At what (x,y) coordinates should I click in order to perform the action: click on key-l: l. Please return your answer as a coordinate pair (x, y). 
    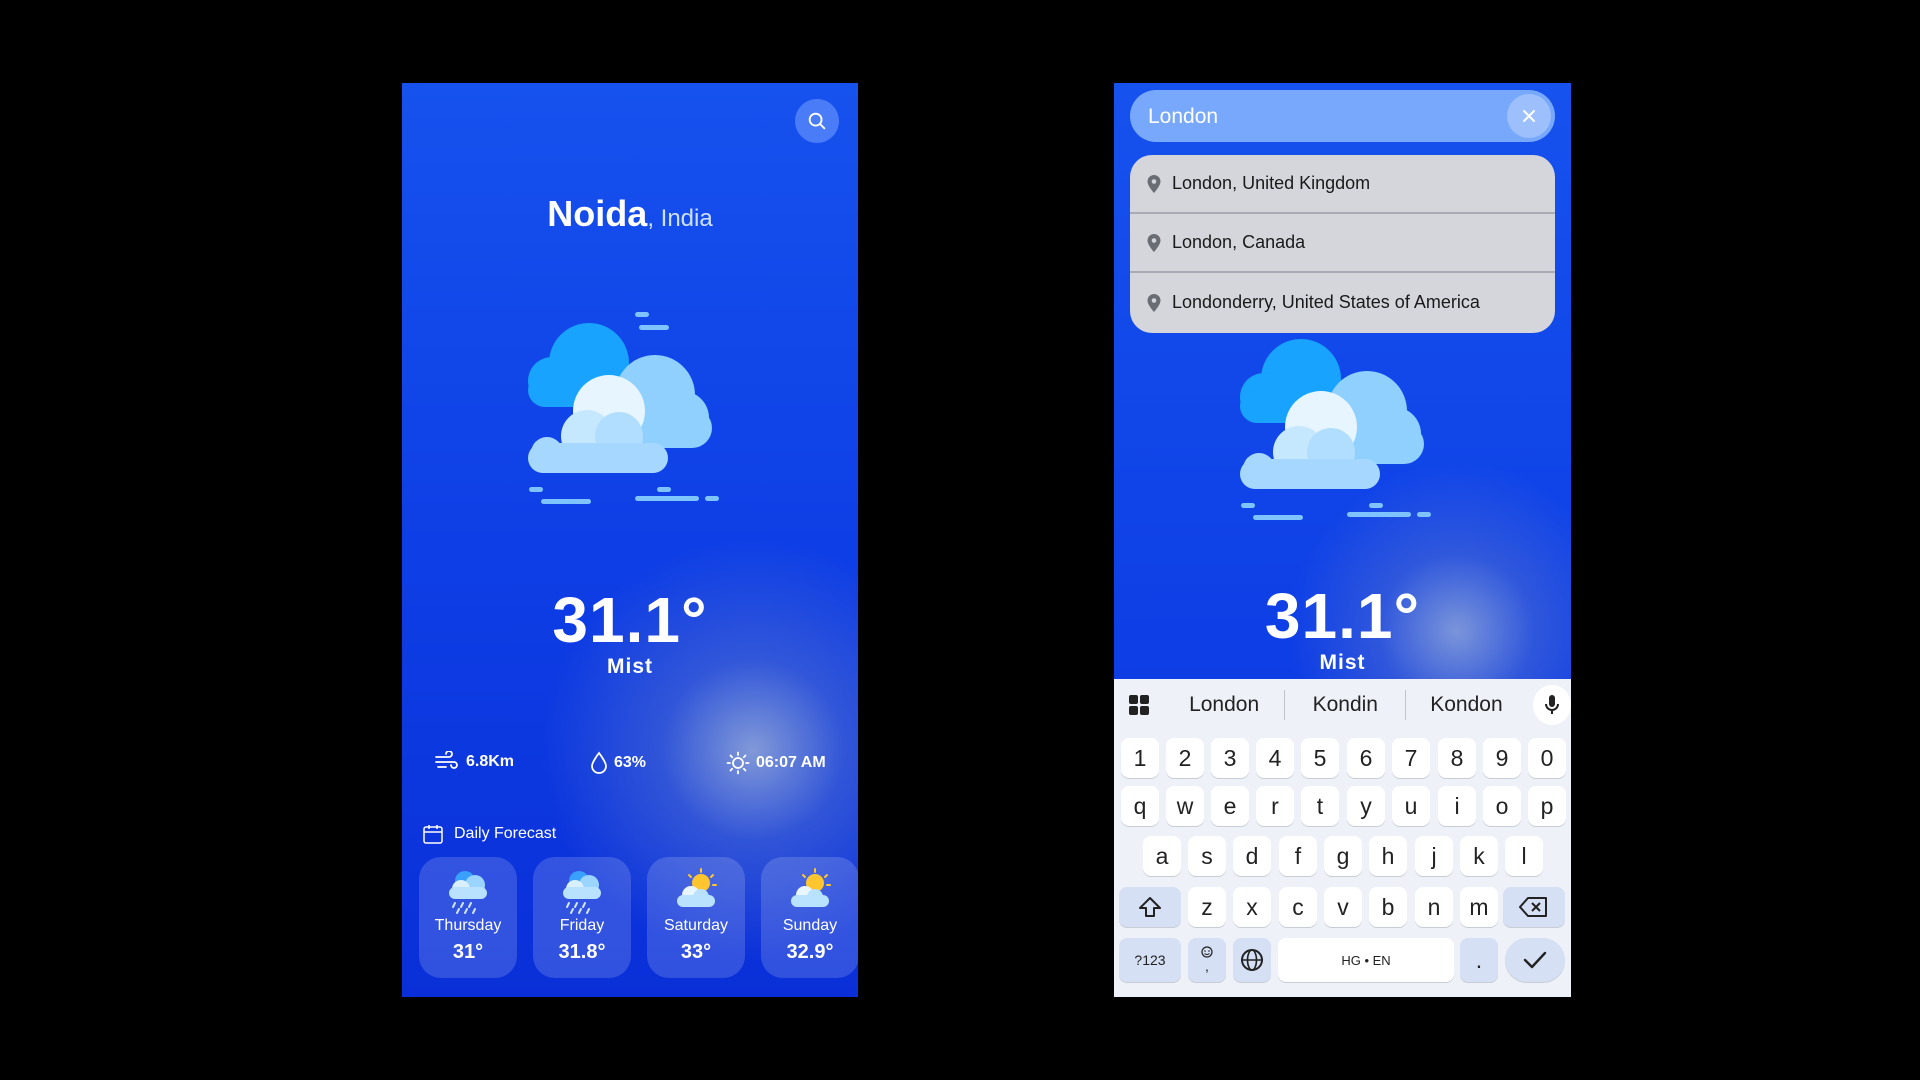
    Looking at the image, I should click on (1524, 856).